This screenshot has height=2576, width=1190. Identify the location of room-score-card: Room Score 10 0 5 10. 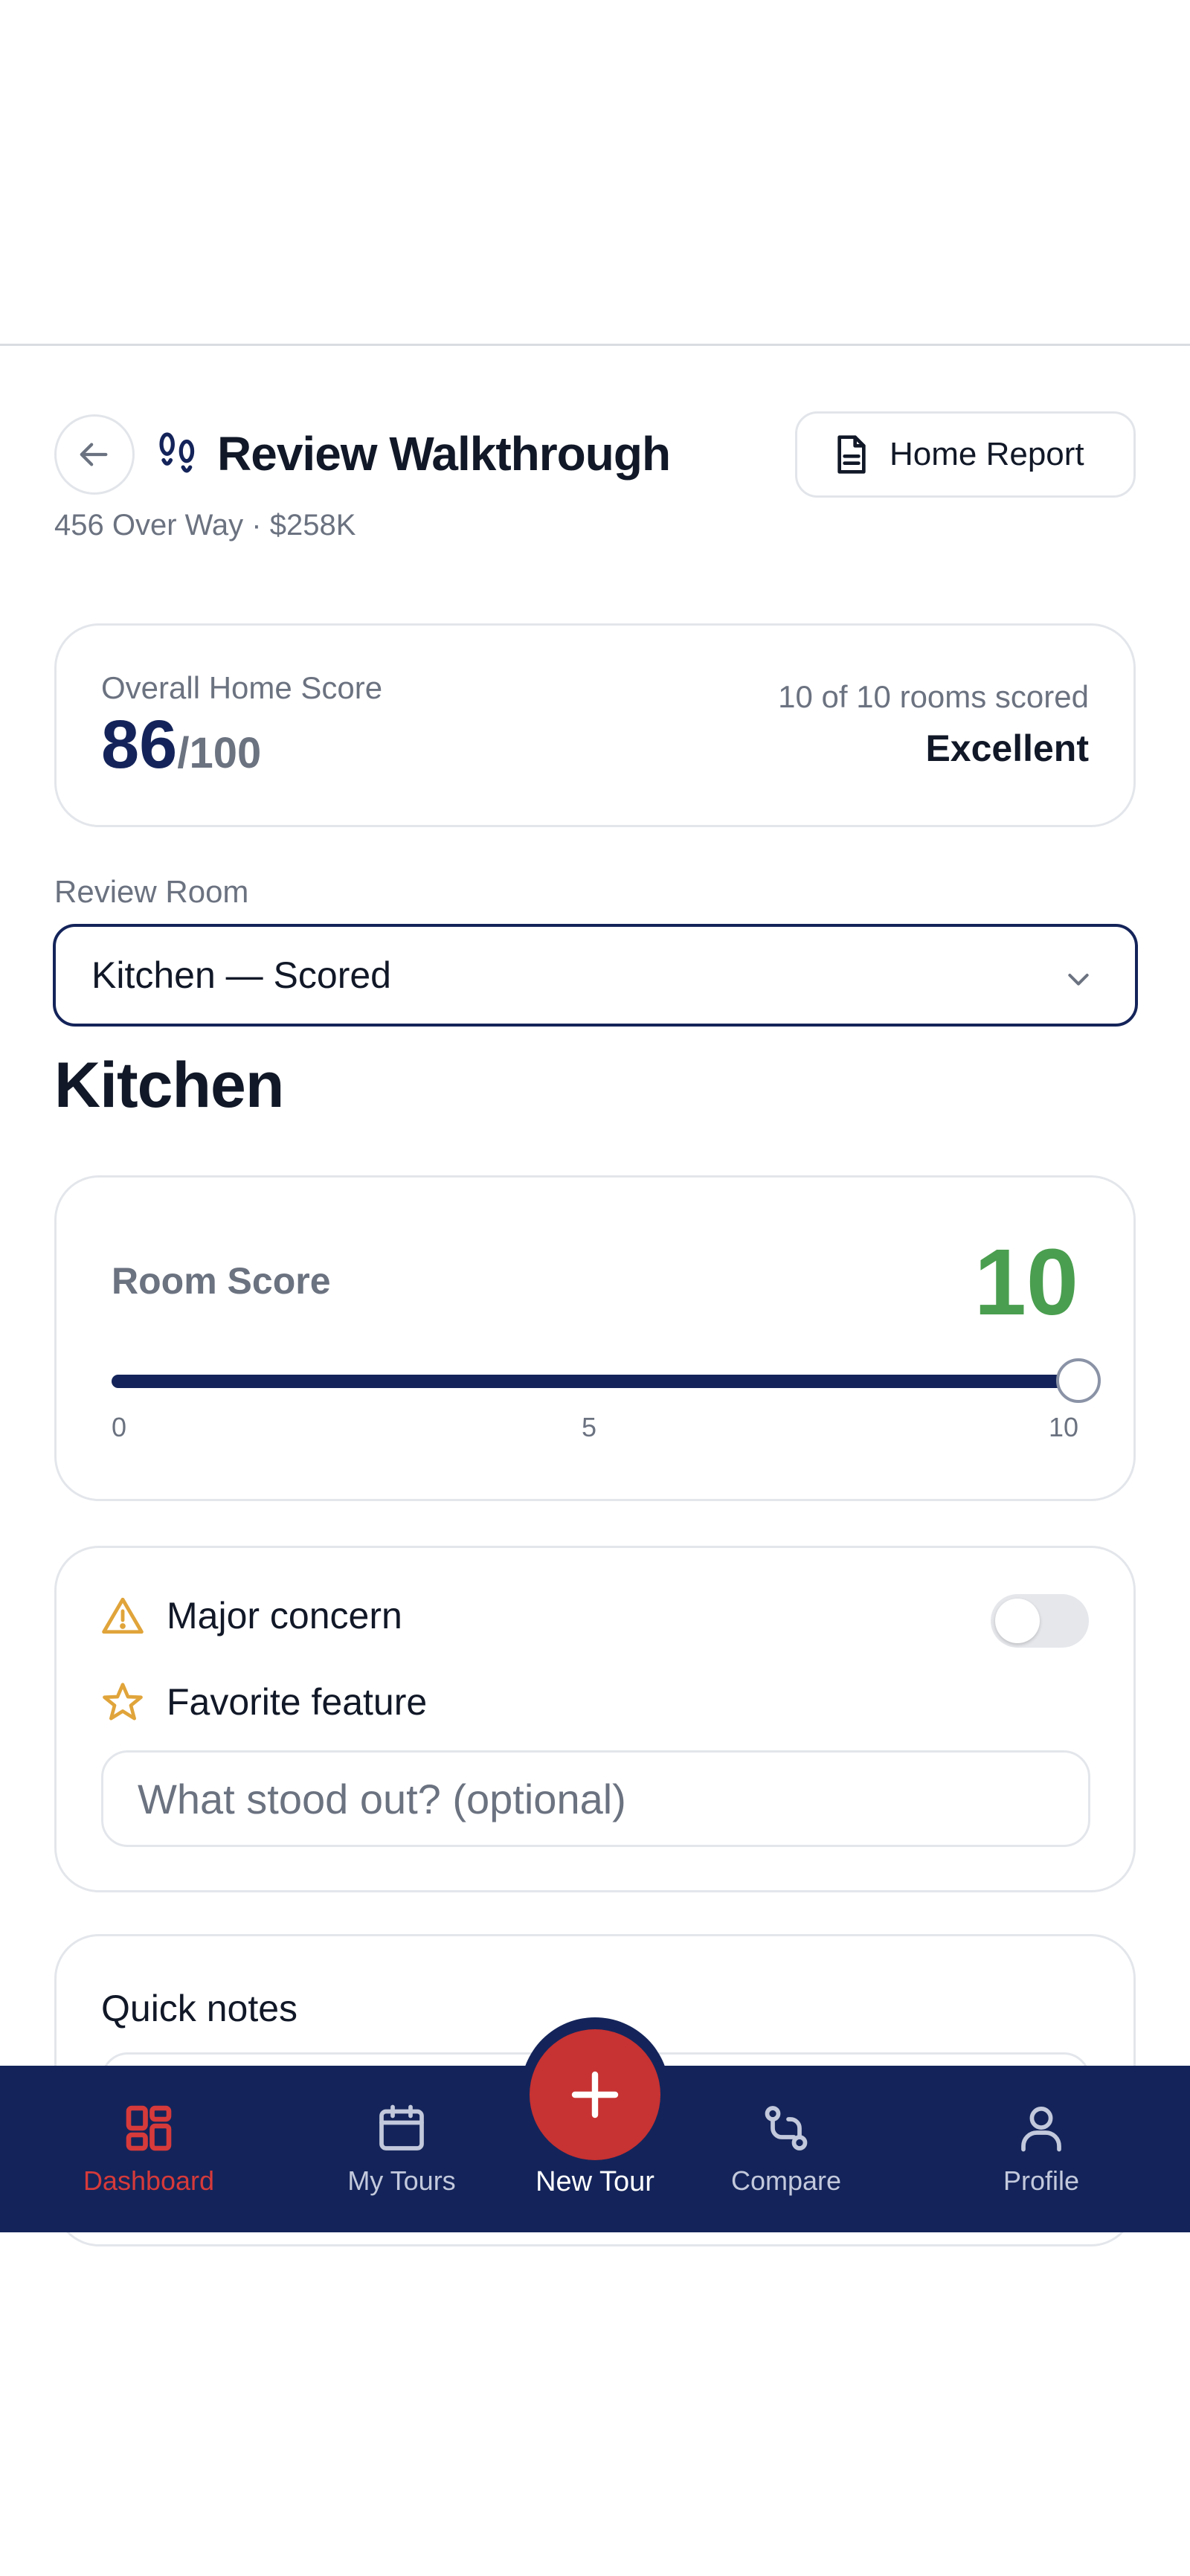
(595, 1338).